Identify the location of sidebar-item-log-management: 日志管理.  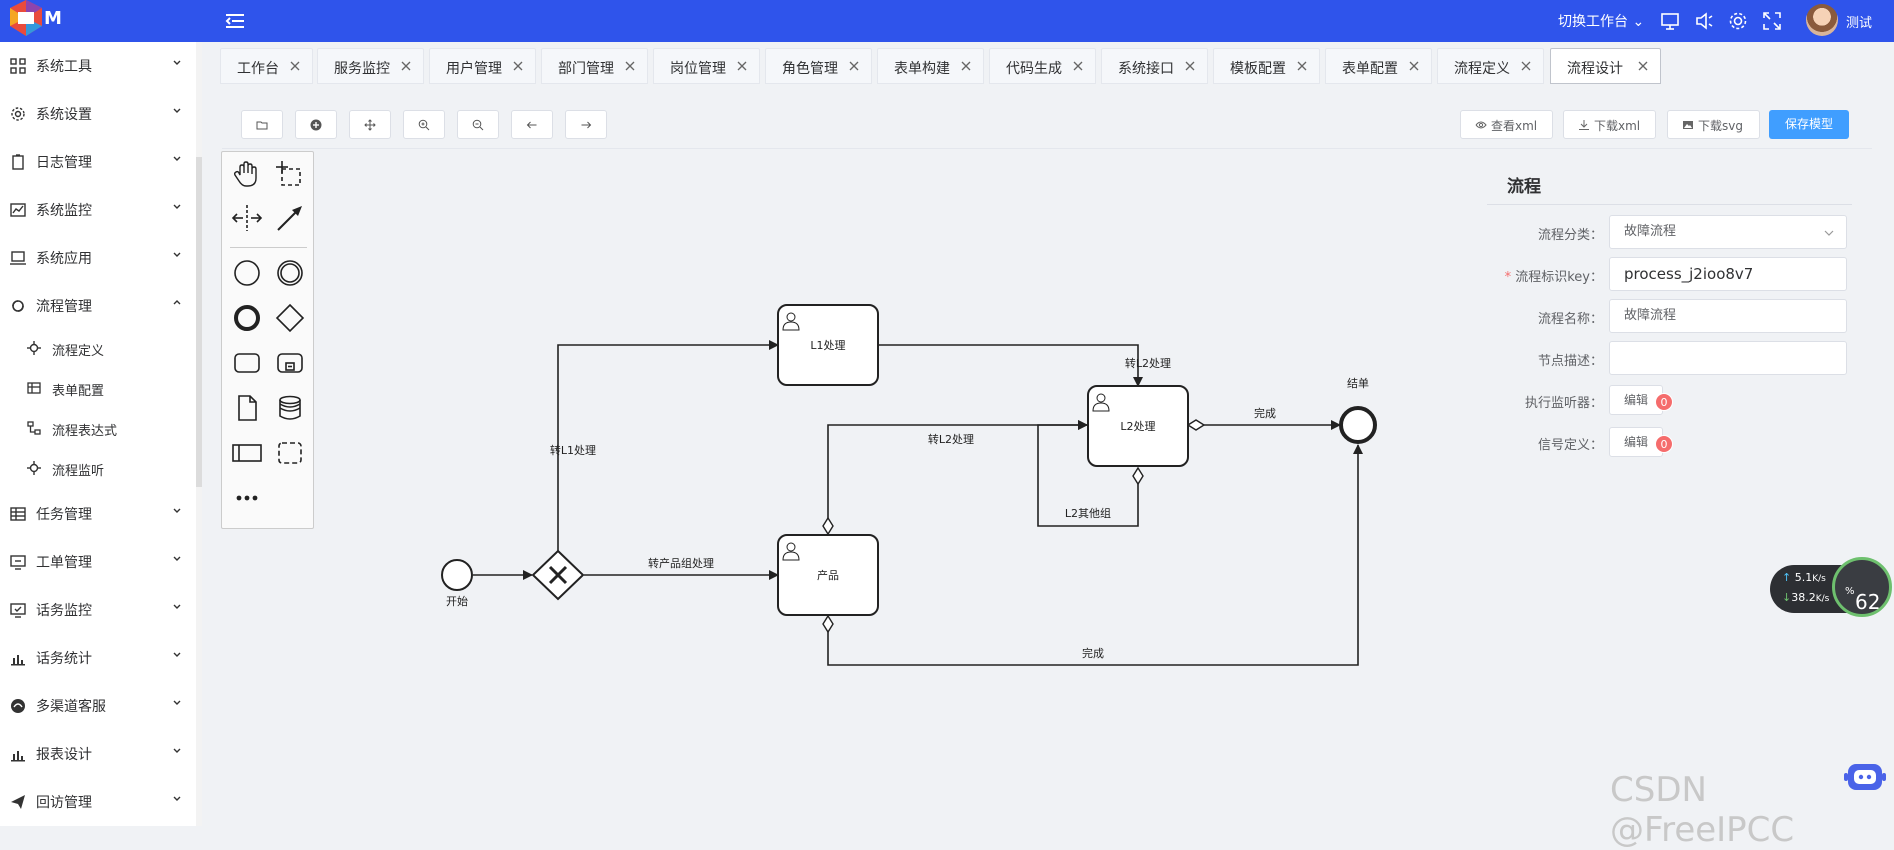
(98, 162).